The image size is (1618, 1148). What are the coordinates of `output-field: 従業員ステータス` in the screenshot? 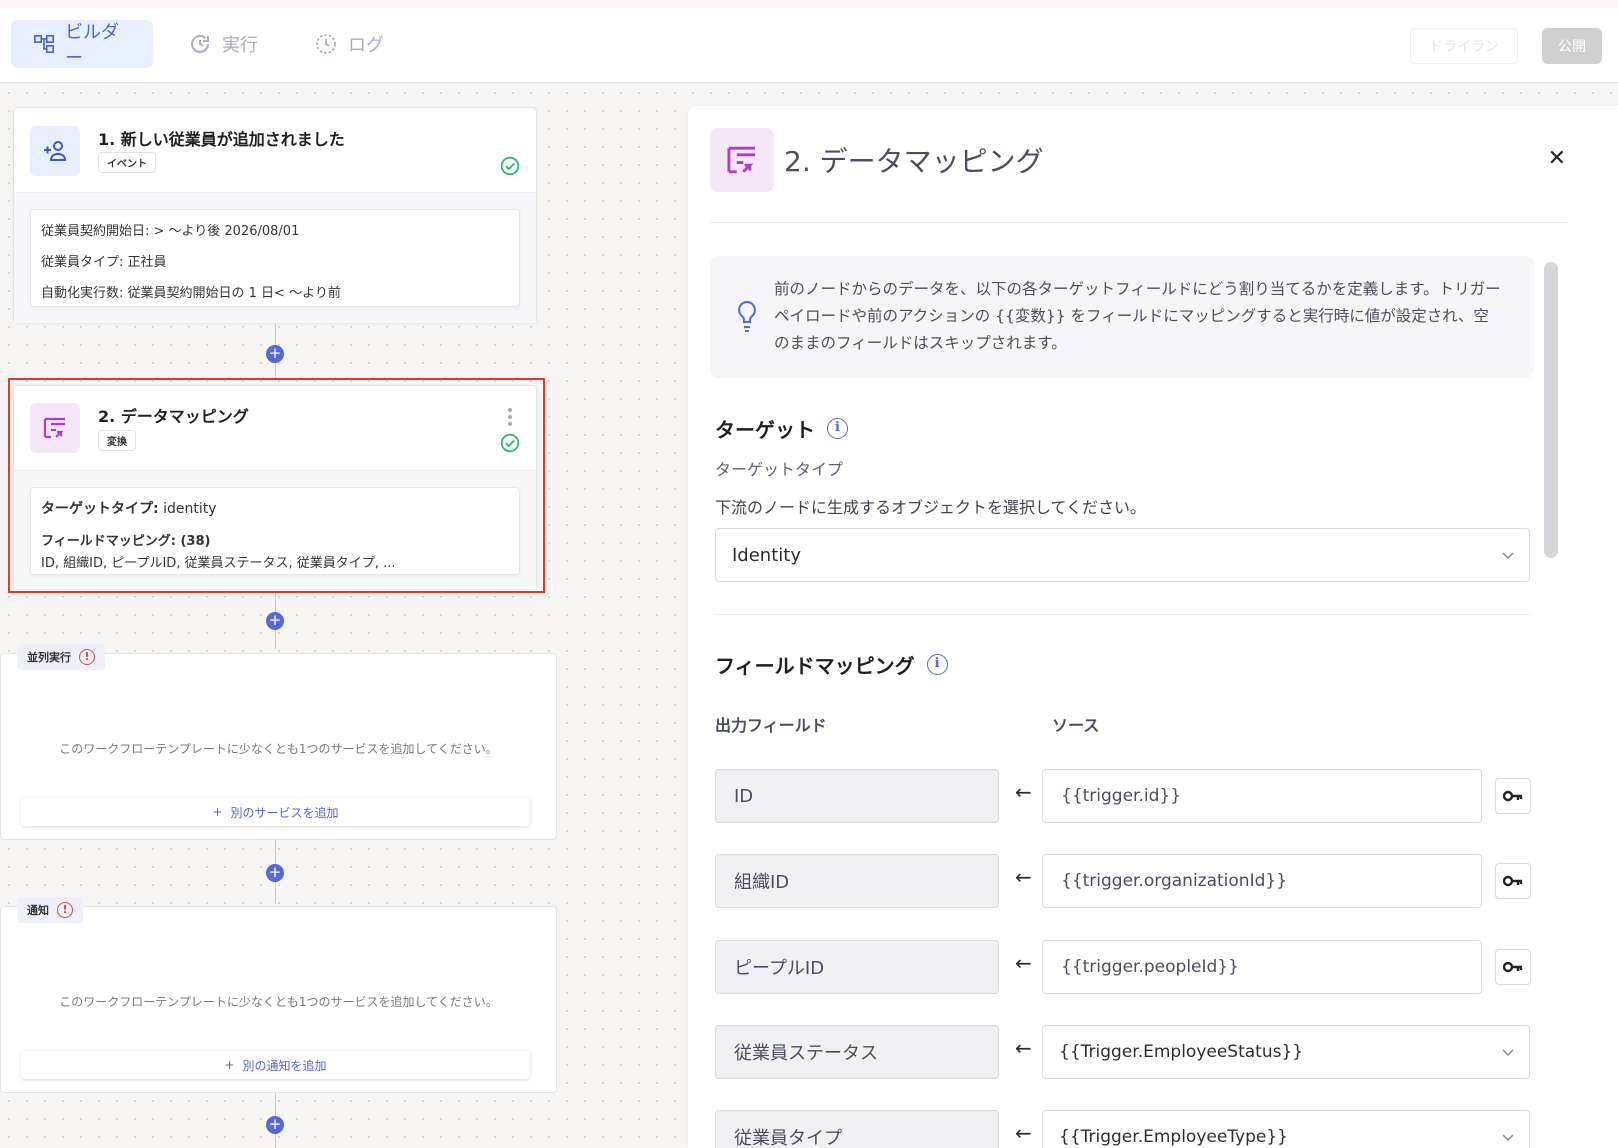 It's located at (857, 1052).